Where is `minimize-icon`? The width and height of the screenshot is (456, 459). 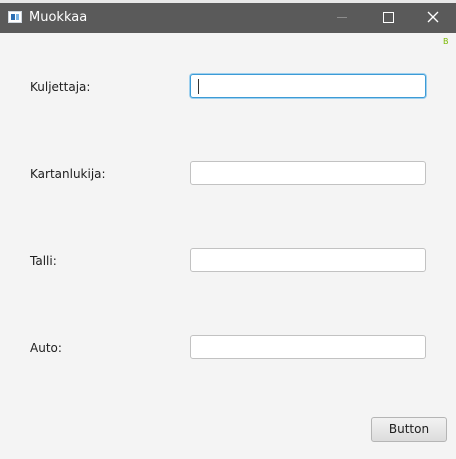 minimize-icon is located at coordinates (342, 17).